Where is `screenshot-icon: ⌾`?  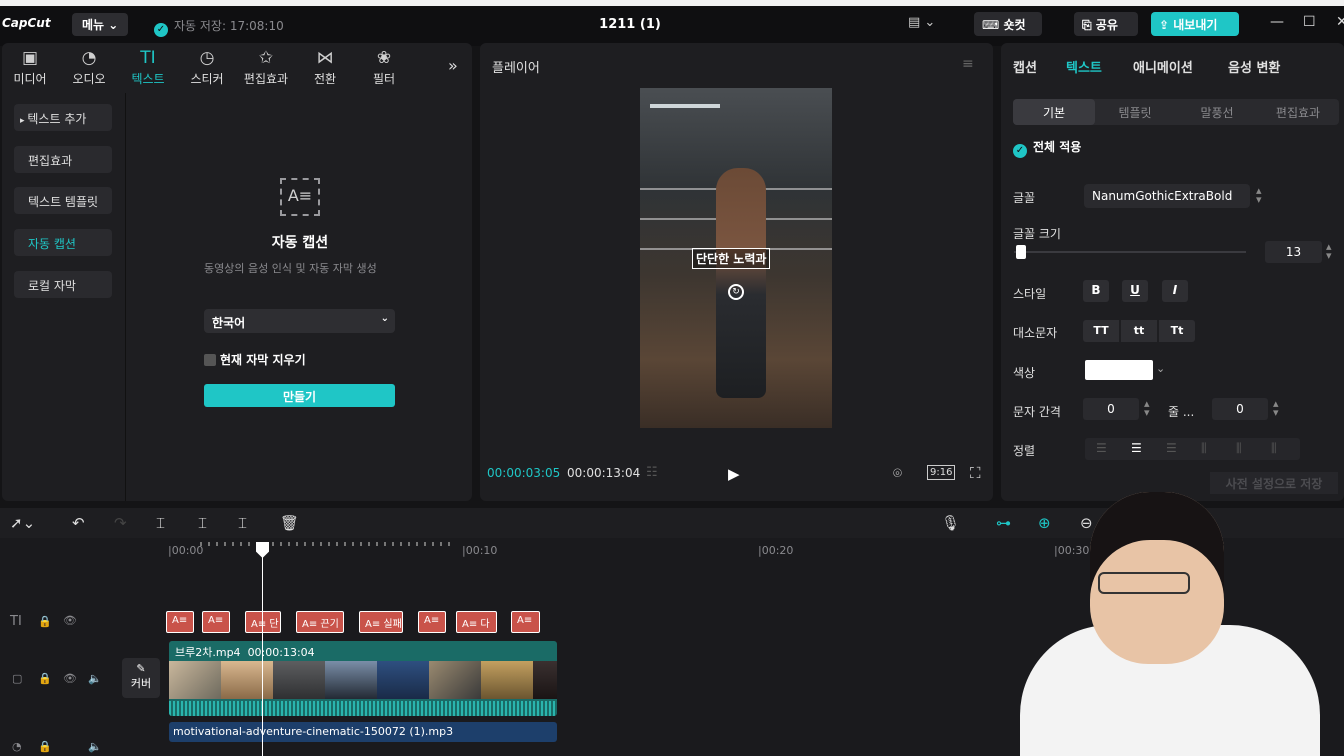 screenshot-icon: ⌾ is located at coordinates (897, 473).